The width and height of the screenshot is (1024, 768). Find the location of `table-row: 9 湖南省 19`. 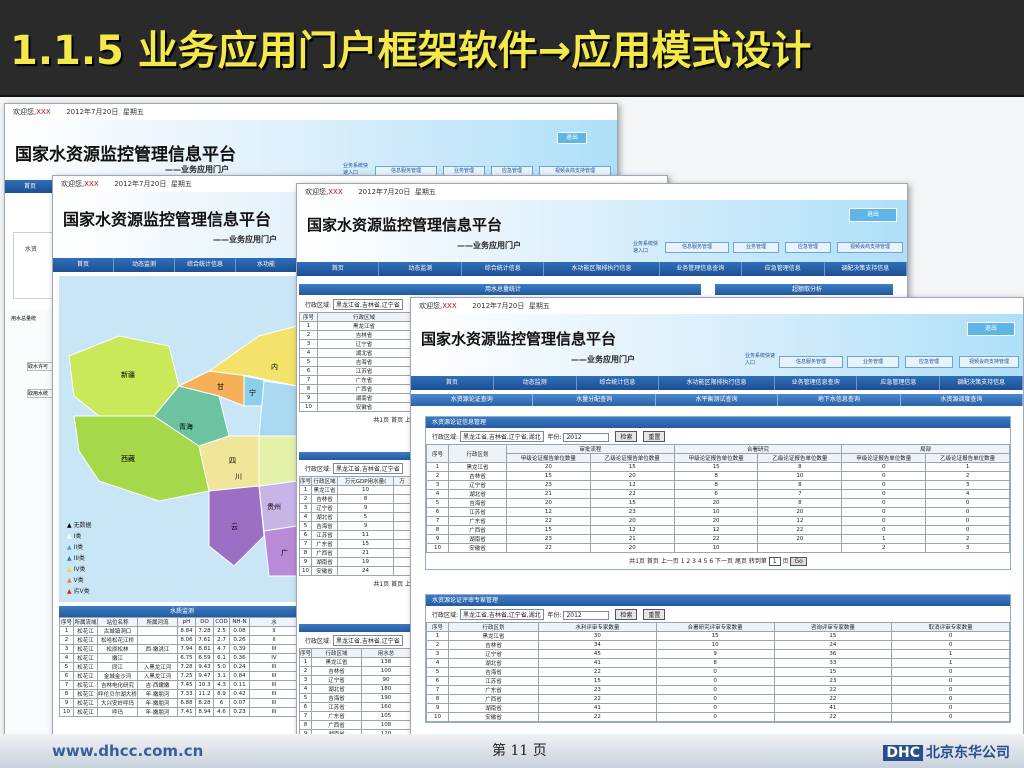

table-row: 9 湖南省 19 is located at coordinates (355, 562).